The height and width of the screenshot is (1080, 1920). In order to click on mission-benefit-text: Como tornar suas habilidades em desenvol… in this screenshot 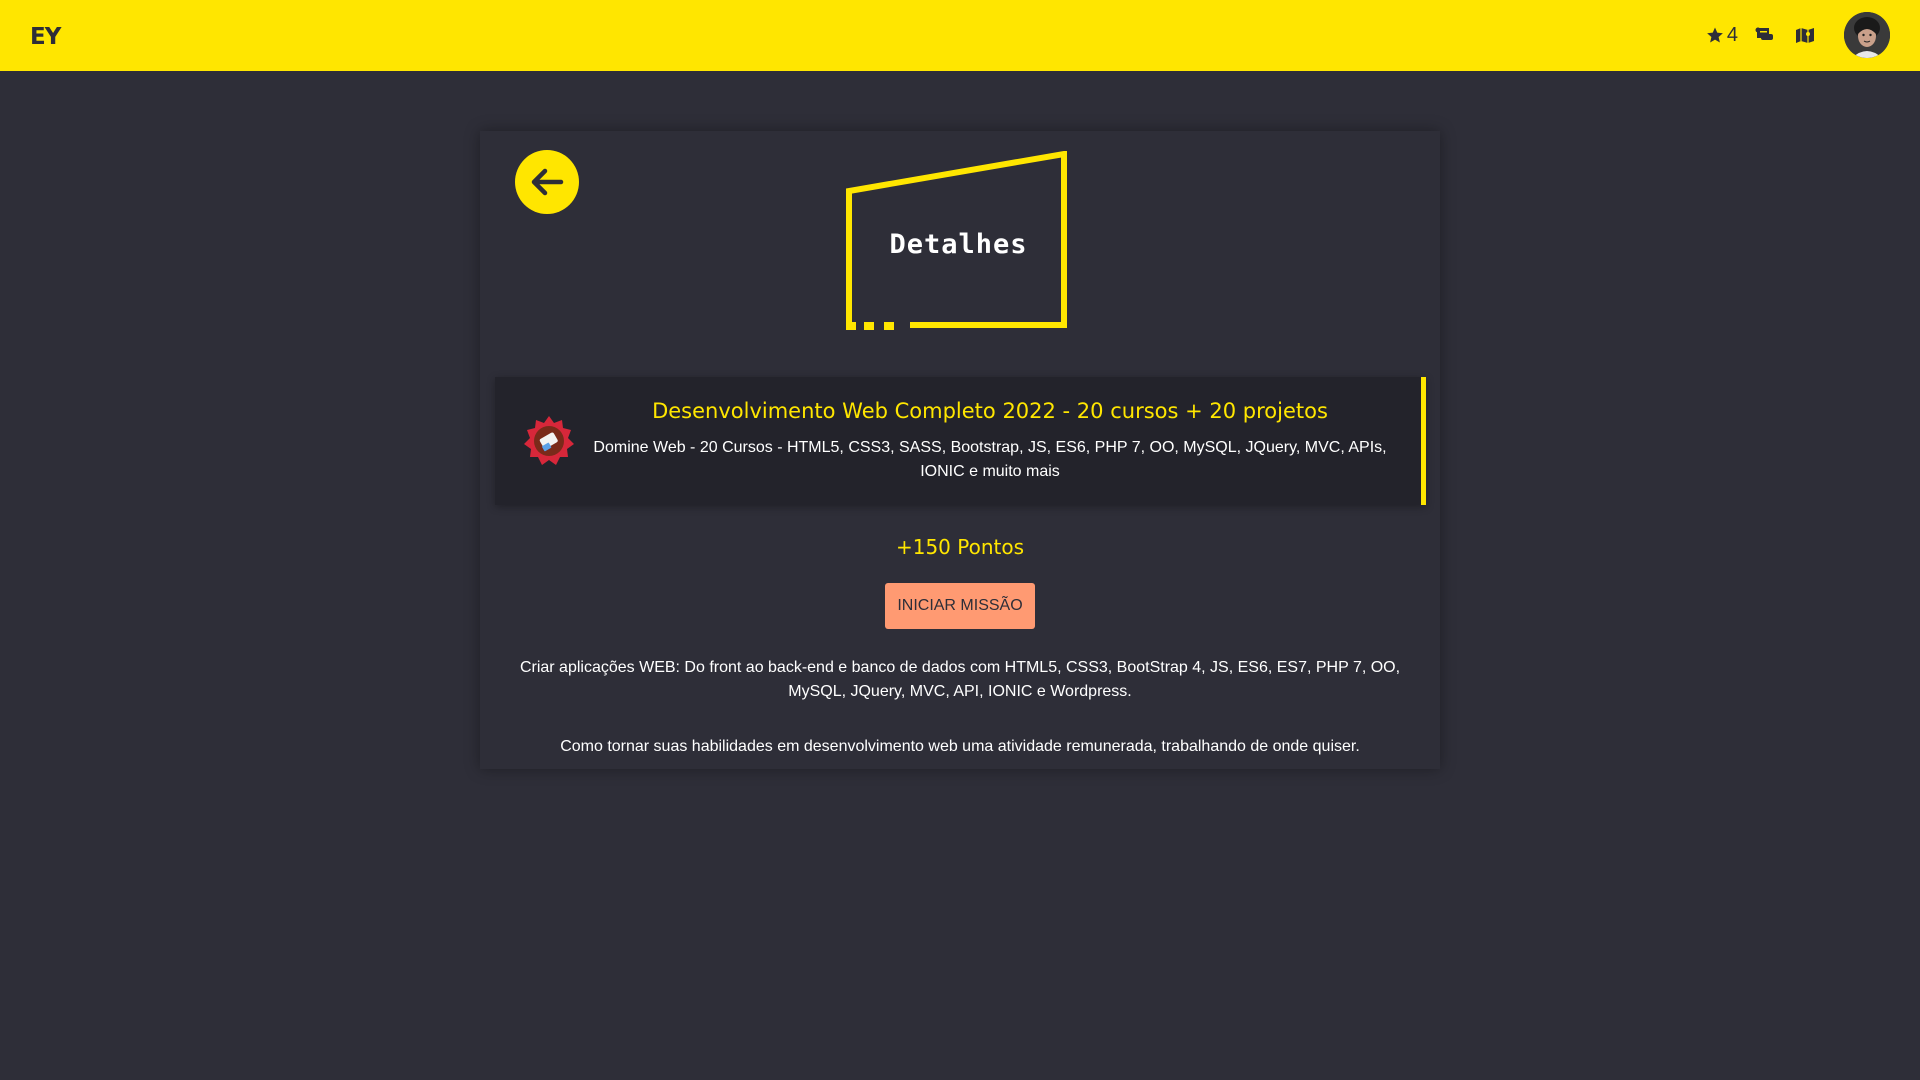, I will do `click(960, 746)`.